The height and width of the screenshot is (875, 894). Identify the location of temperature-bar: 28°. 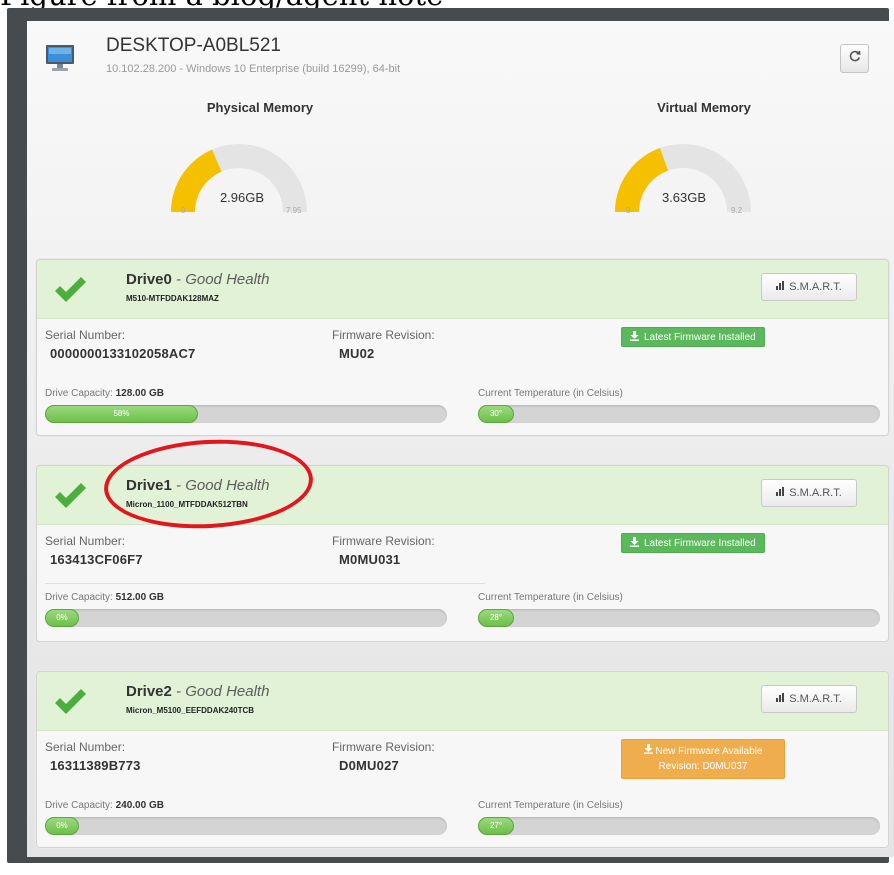
(679, 618).